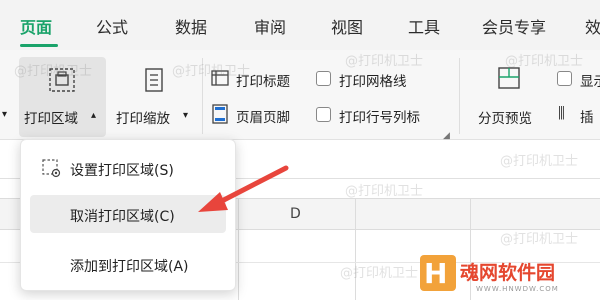 The image size is (600, 300). I want to click on print-area-icon, so click(62, 80).